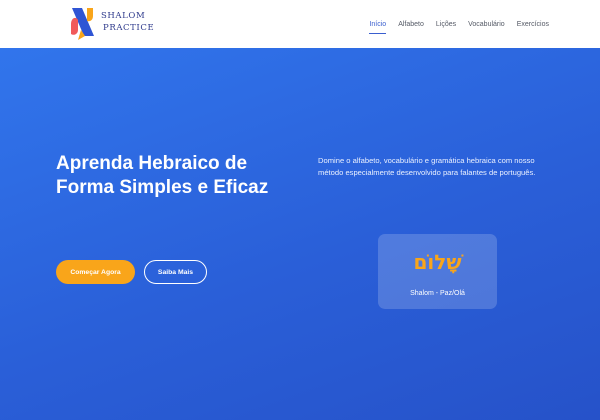 This screenshot has height=420, width=600. Describe the element at coordinates (95, 272) in the screenshot. I see `start-now-button: Começar Agora` at that location.